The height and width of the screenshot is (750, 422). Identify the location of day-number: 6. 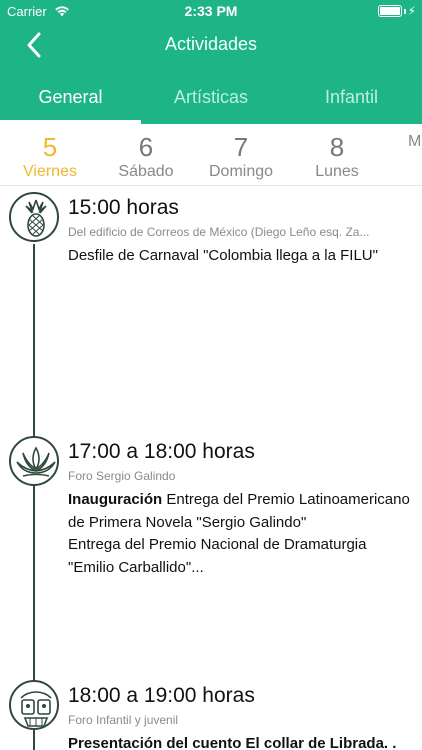
(146, 147).